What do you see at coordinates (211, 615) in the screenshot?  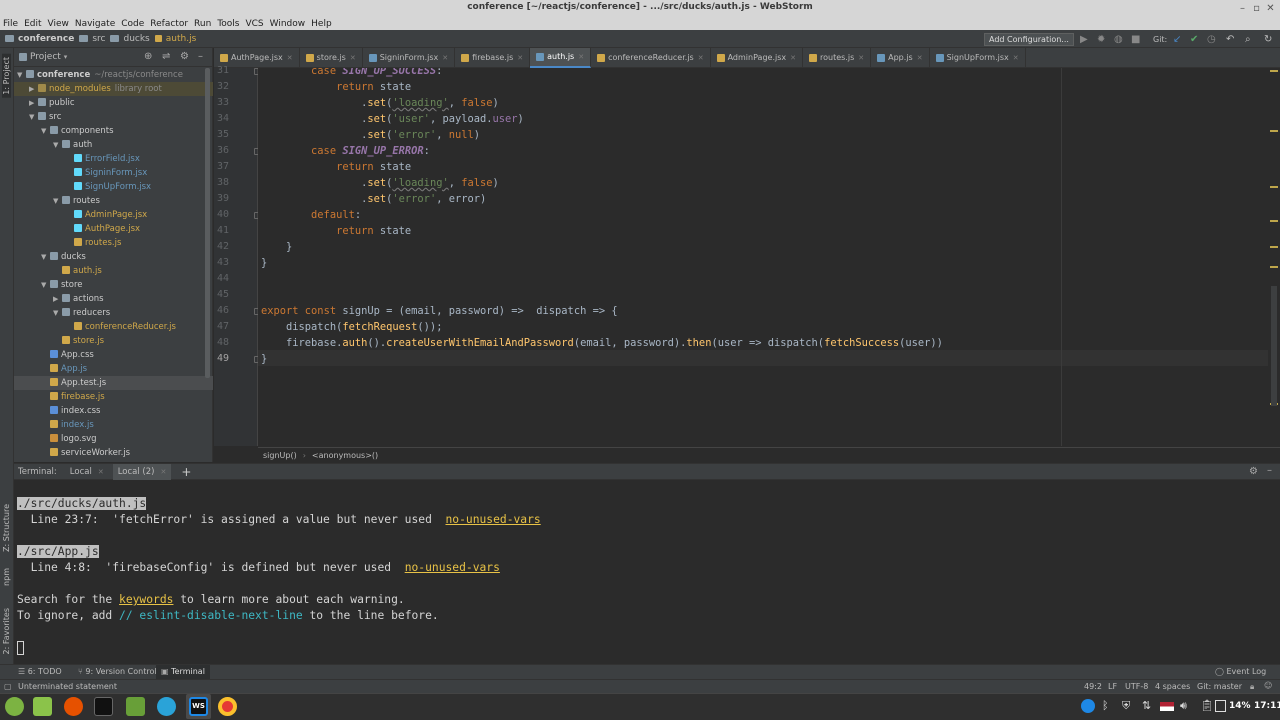 I see `terminal-link: // eslint-disable-next-line` at bounding box center [211, 615].